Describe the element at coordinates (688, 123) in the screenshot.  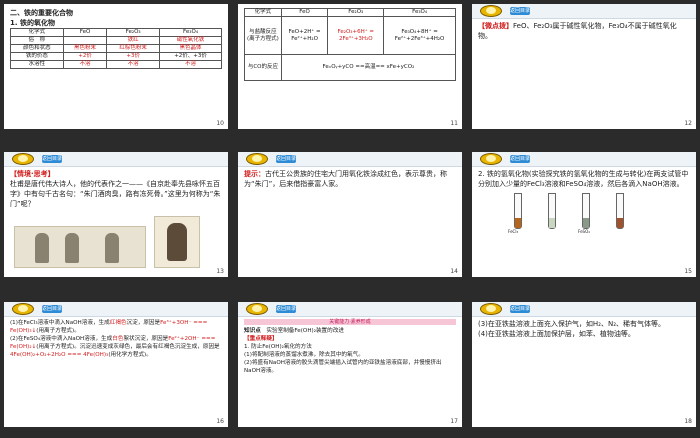
I see `page-number: 12` at that location.